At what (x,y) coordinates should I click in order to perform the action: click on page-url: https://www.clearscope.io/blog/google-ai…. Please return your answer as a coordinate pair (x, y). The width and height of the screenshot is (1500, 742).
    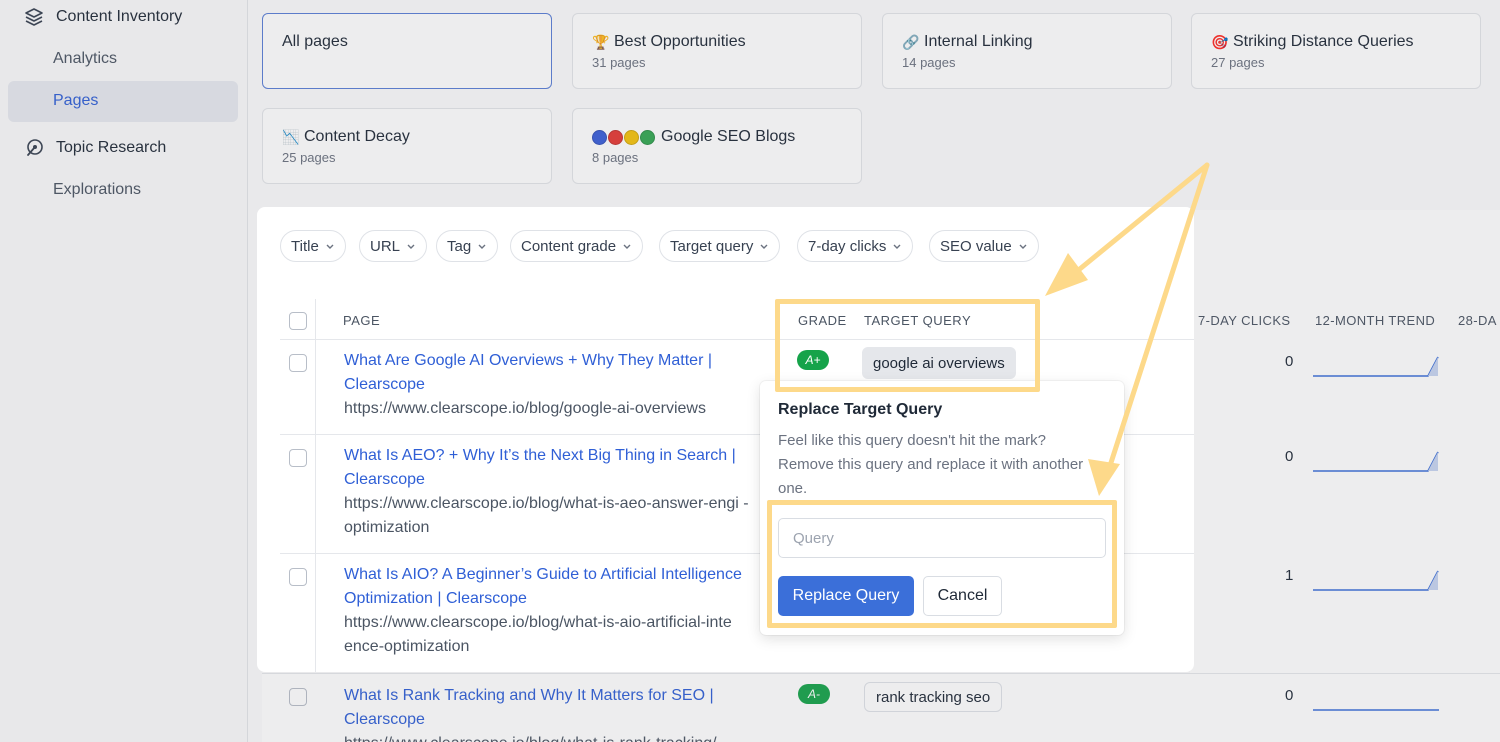
    Looking at the image, I should click on (525, 408).